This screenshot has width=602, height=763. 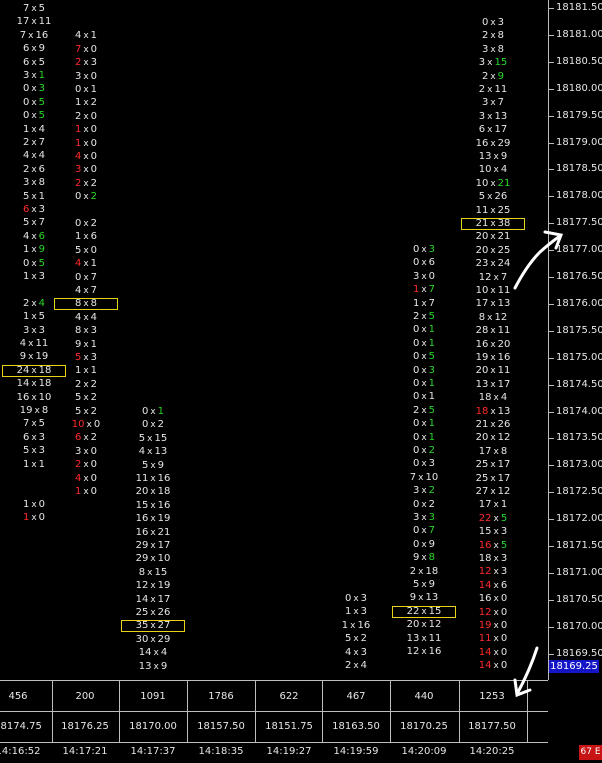 I want to click on footprint-cell: 3x0, so click(x=86, y=452).